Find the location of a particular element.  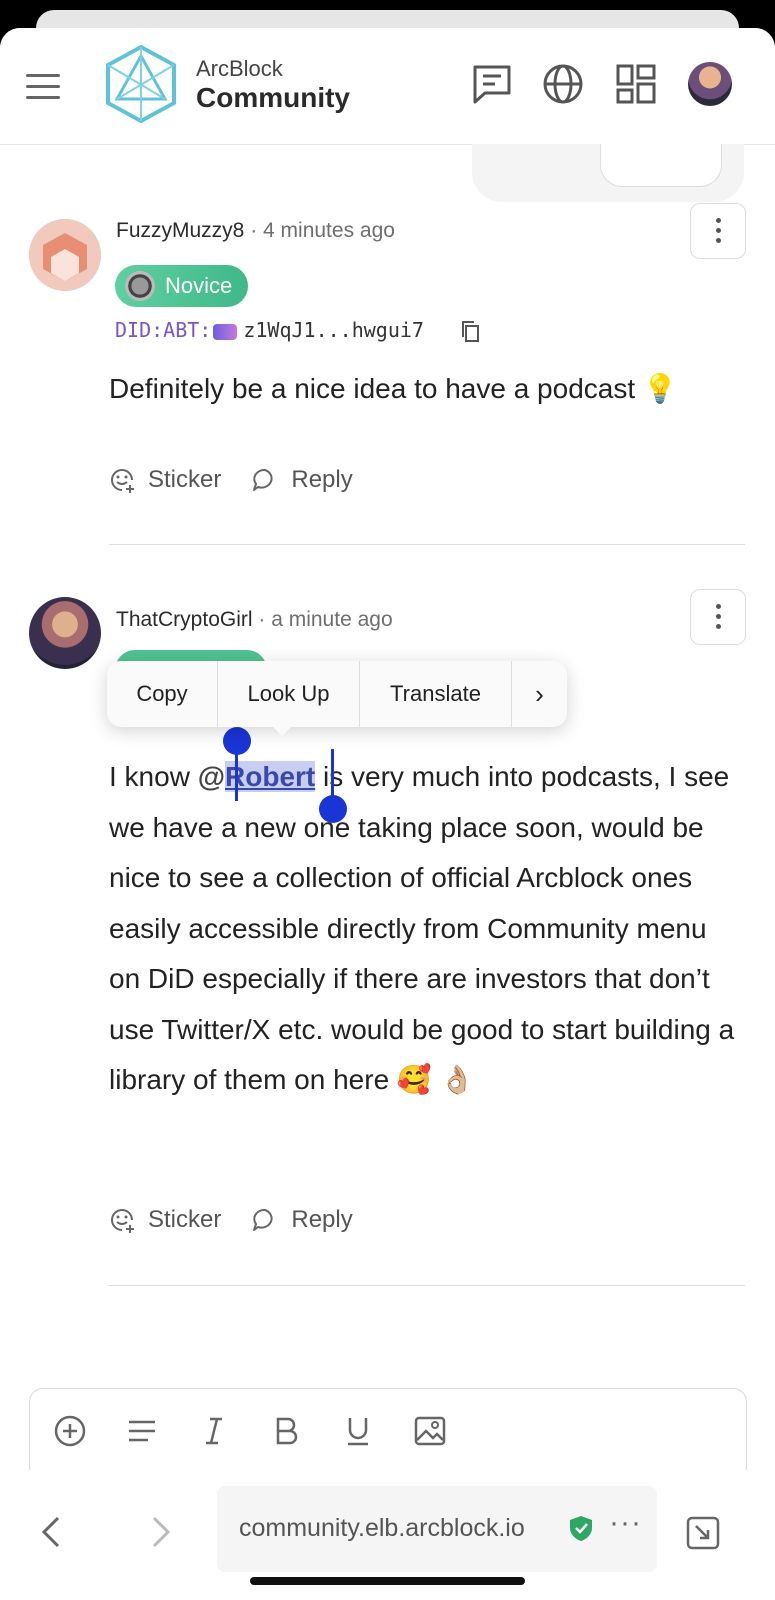

back-icon is located at coordinates (52, 1532).